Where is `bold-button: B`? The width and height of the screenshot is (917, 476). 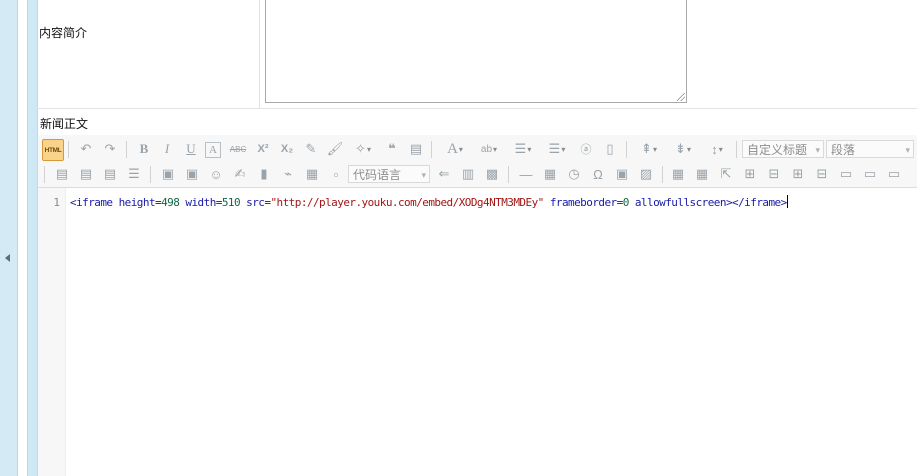 bold-button: B is located at coordinates (144, 149).